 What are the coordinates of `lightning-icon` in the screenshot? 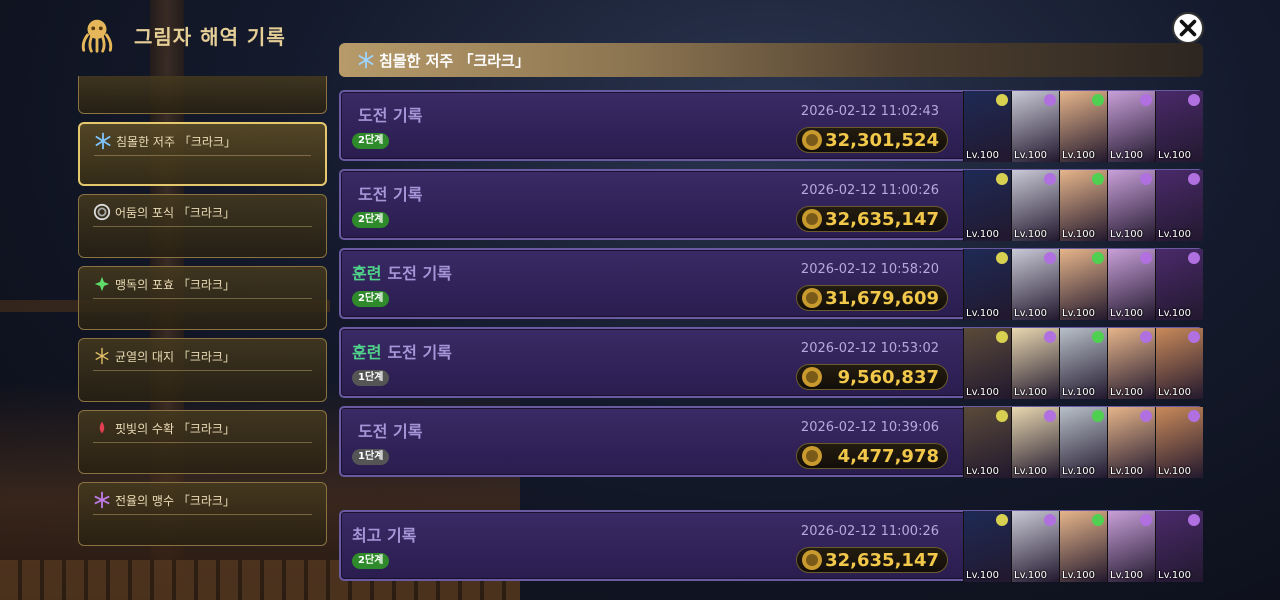 It's located at (102, 500).